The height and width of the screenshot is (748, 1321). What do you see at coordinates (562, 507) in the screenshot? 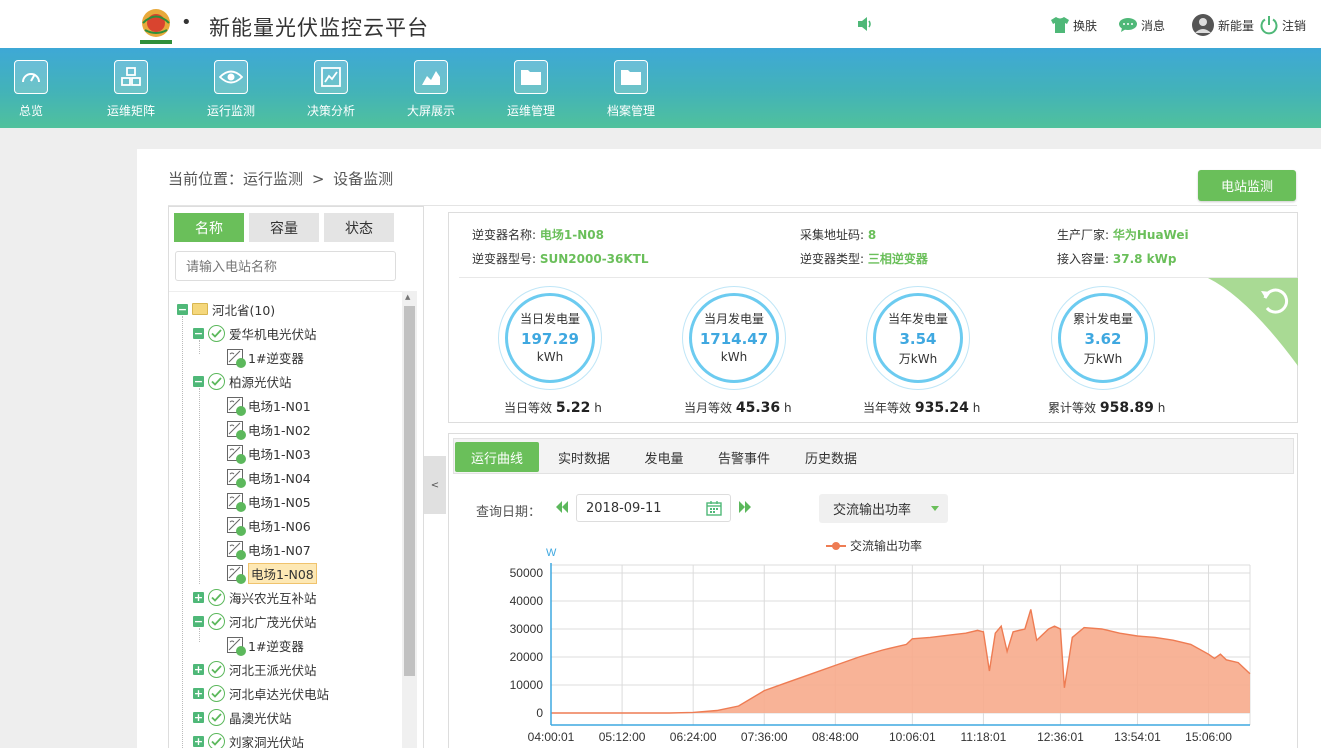
I see `previous-day-icon` at bounding box center [562, 507].